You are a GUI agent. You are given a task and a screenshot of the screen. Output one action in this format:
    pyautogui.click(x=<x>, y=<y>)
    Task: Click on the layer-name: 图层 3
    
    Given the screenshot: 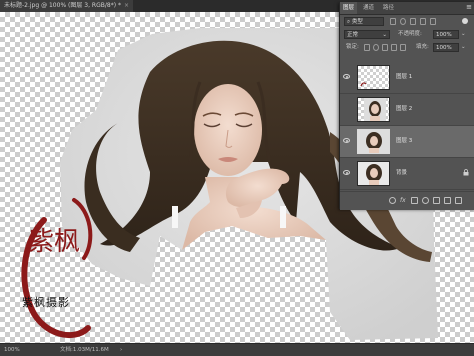 What is the action you would take?
    pyautogui.click(x=404, y=141)
    